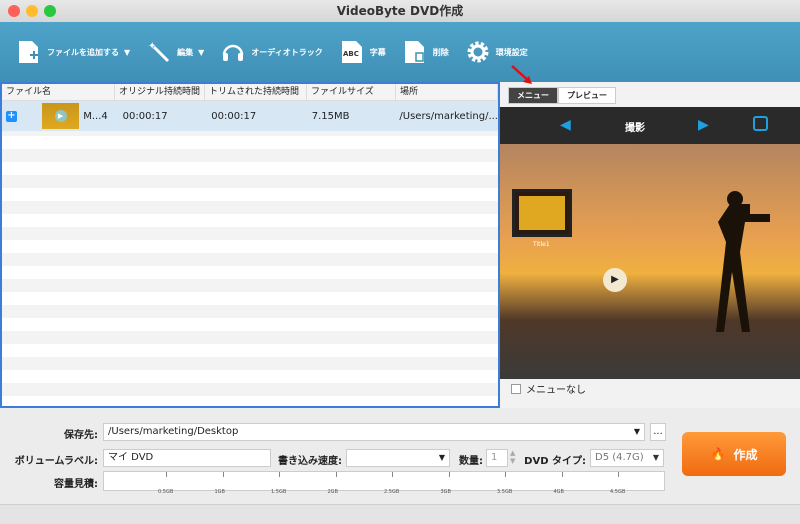 This screenshot has height=524, width=800. I want to click on file-name: M...4, so click(95, 116).